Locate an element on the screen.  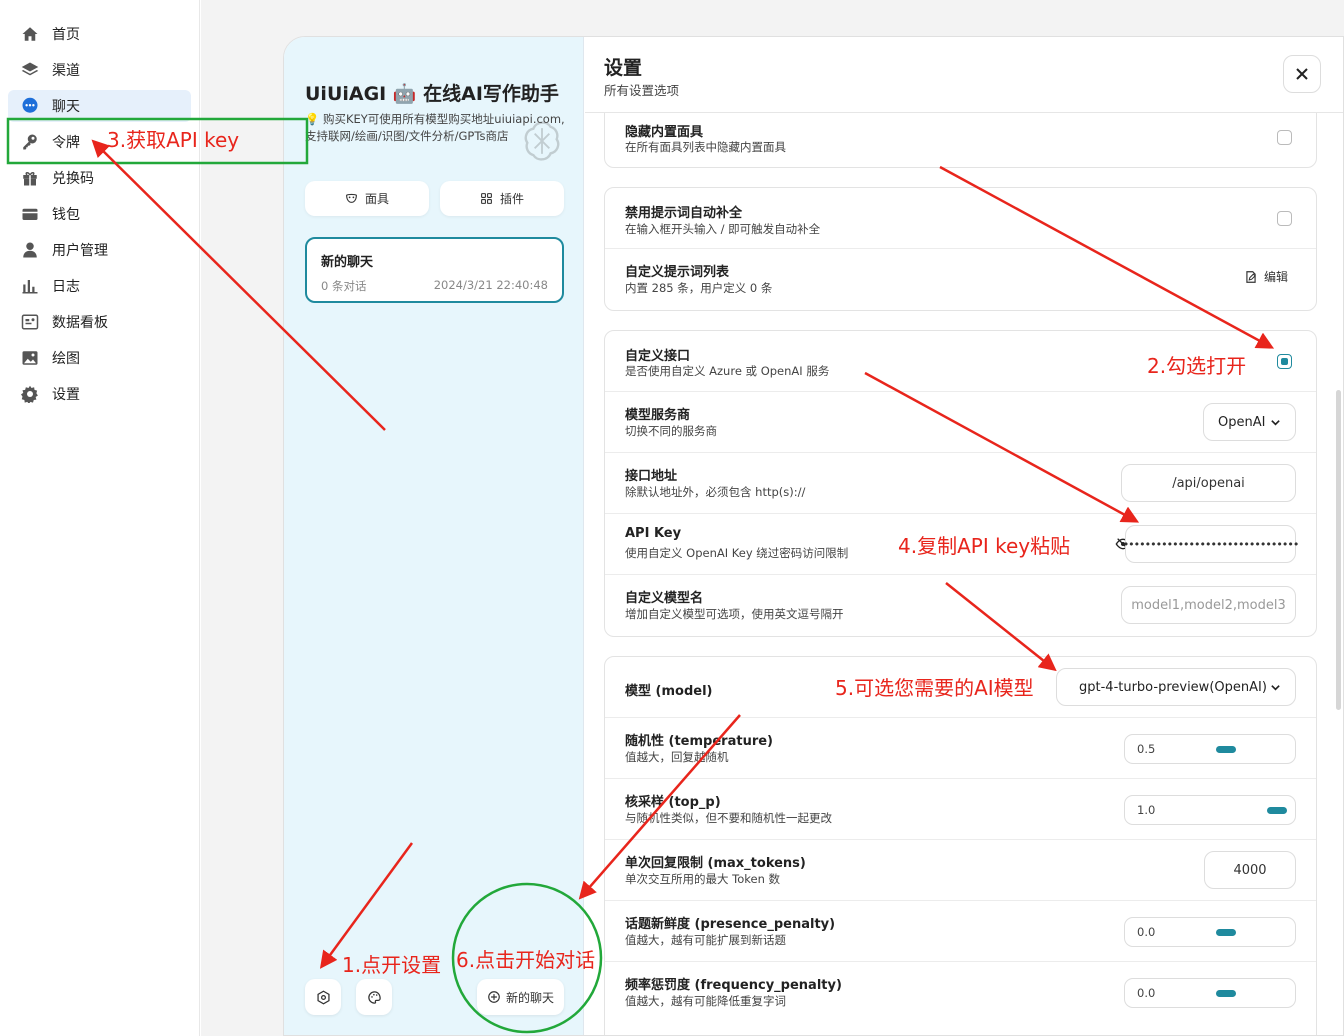
setting-desc: 切换不同的服务商 is located at coordinates (671, 431).